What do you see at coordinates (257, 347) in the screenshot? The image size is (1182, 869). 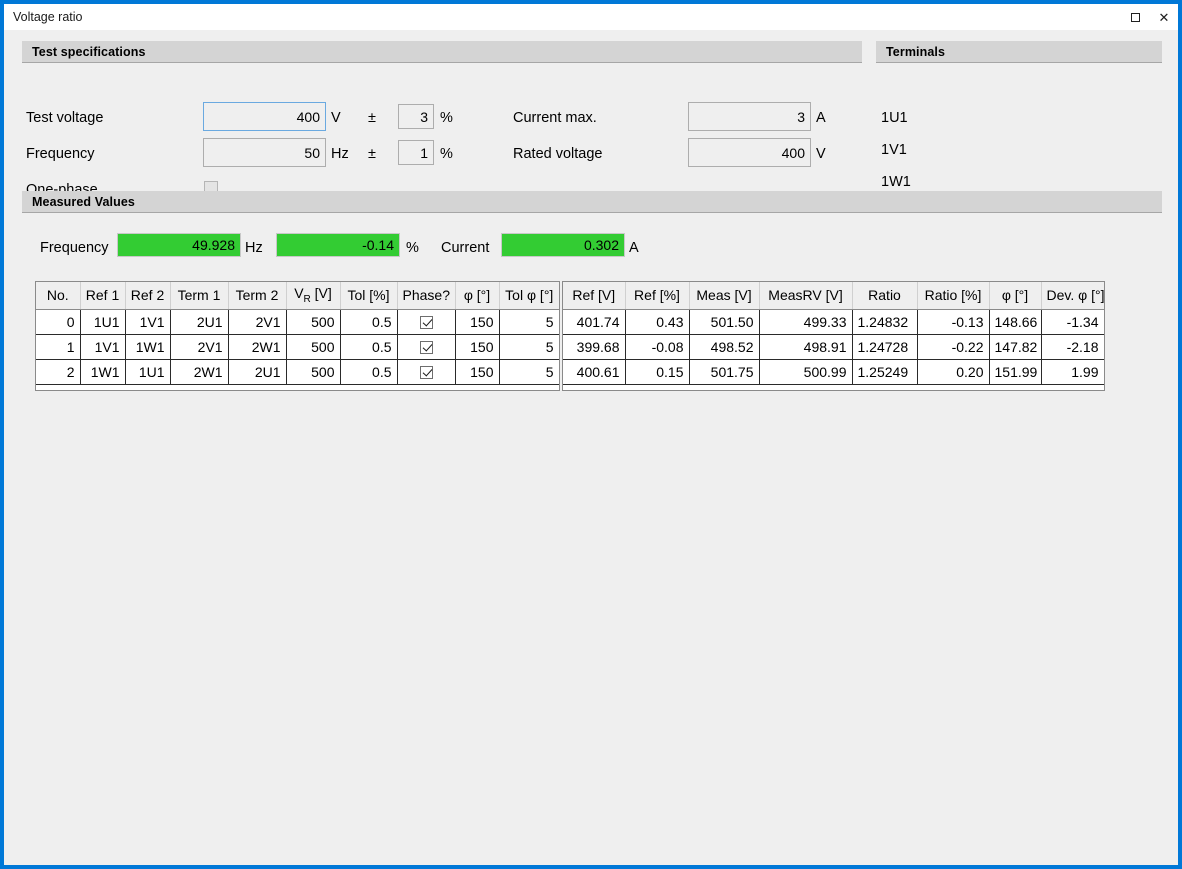 I see `spec-cell-term2: 2W1` at bounding box center [257, 347].